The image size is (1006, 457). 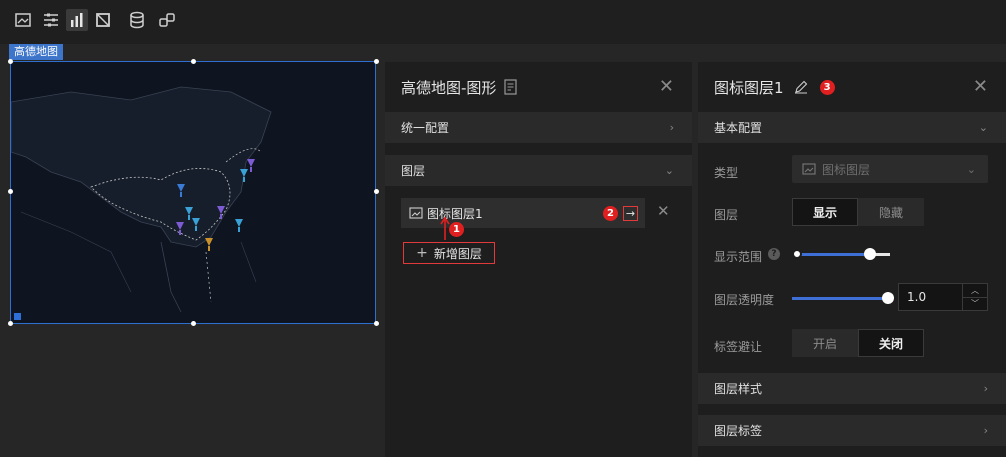 What do you see at coordinates (825, 212) in the screenshot?
I see `show-option: 显示` at bounding box center [825, 212].